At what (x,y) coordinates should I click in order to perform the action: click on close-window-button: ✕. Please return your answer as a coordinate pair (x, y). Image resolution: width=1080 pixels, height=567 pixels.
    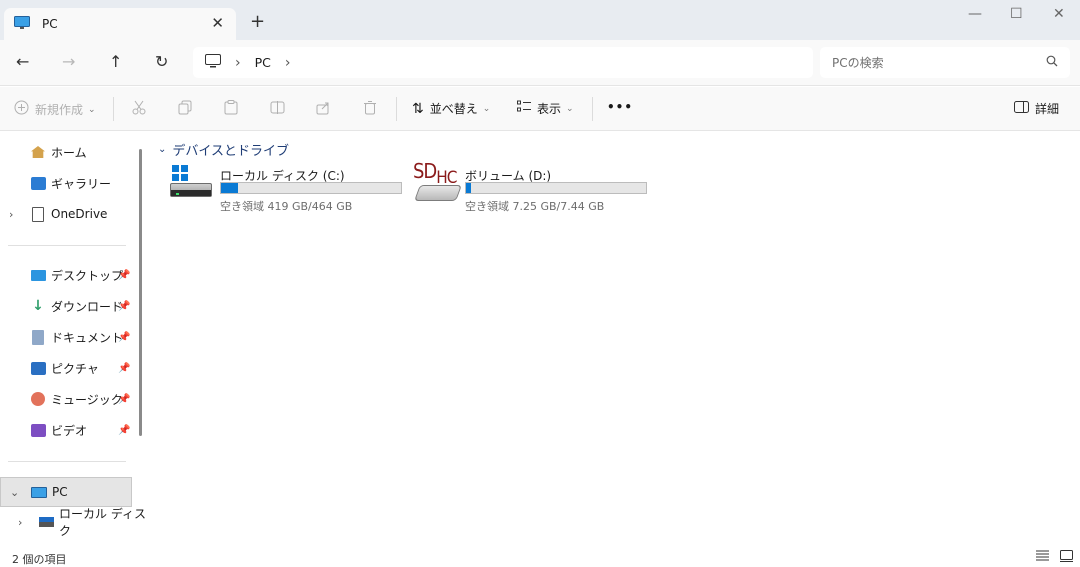
    Looking at the image, I should click on (1059, 14).